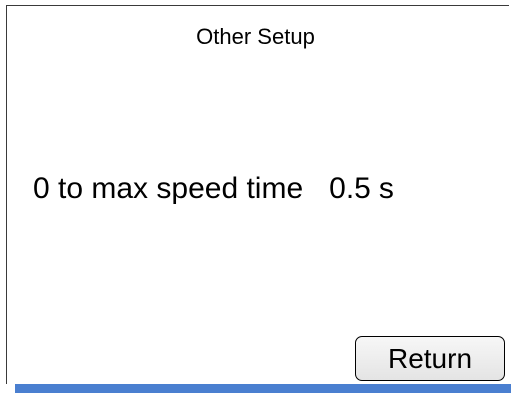 Image resolution: width=511 pixels, height=393 pixels. I want to click on speed-time-setting-row: 0 to max speed time 0.5 s, so click(213, 189).